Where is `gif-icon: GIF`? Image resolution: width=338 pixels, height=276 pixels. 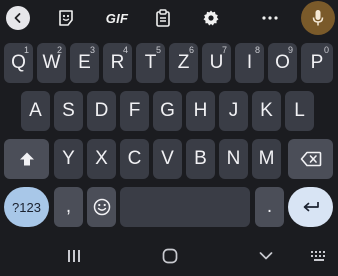
gif-icon: GIF is located at coordinates (117, 18).